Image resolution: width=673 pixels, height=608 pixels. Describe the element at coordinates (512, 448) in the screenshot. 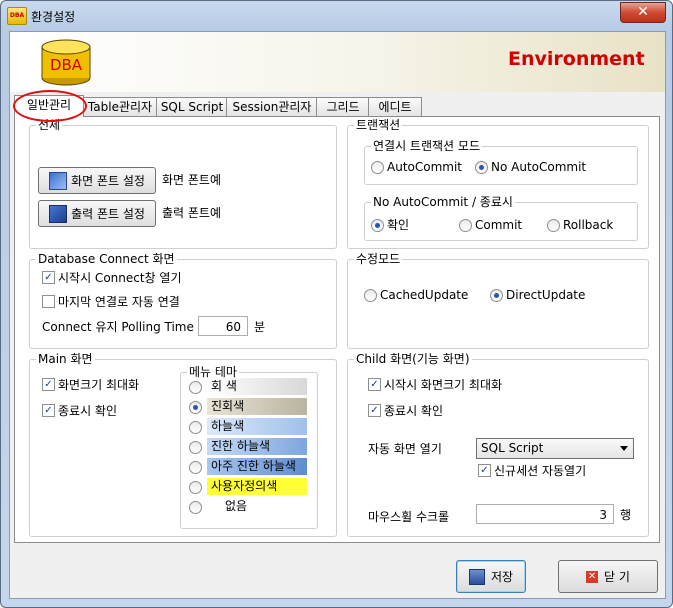

I see `auto-open-select-value: SQL Script` at that location.